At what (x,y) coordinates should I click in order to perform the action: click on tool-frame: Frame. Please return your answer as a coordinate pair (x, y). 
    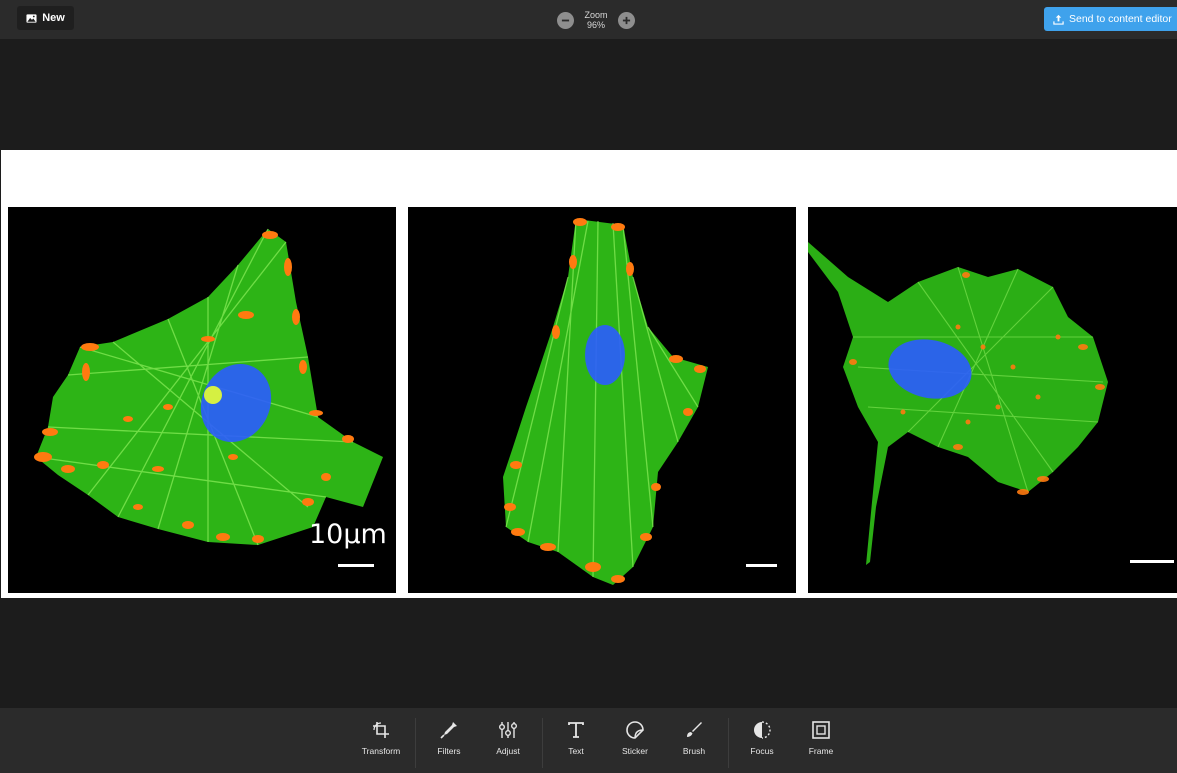
    Looking at the image, I should click on (821, 743).